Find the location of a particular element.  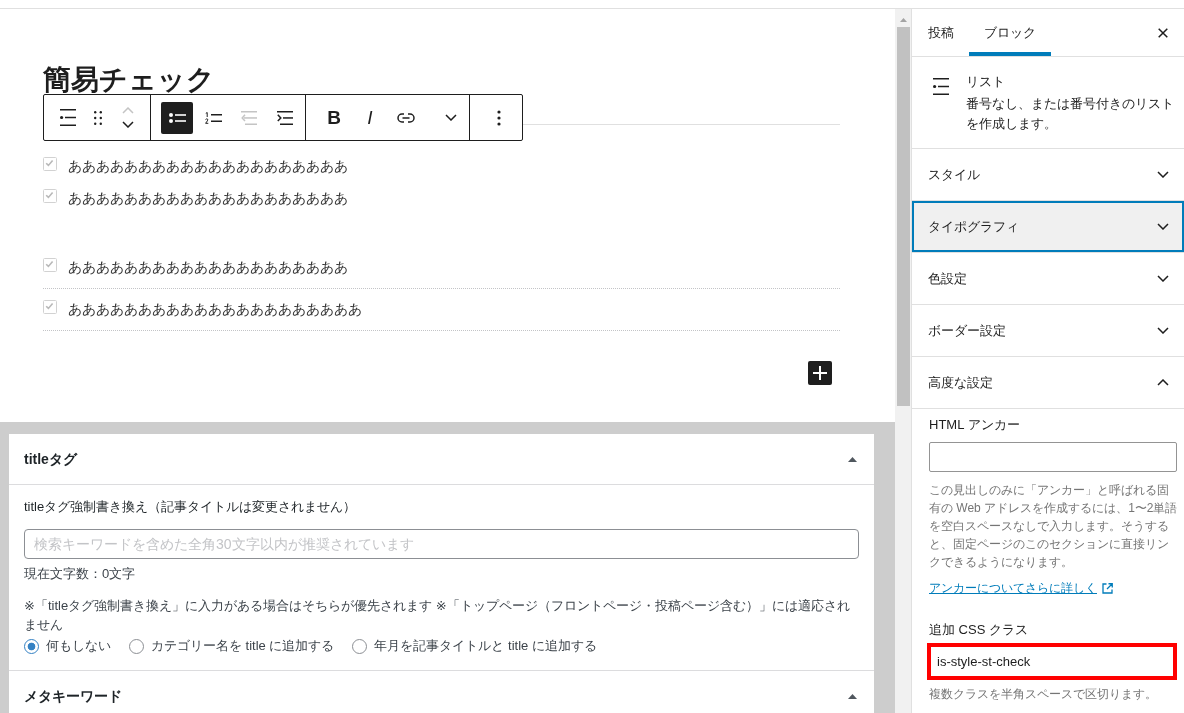

css-class-input: is-style-st-check is located at coordinates (1052, 661).